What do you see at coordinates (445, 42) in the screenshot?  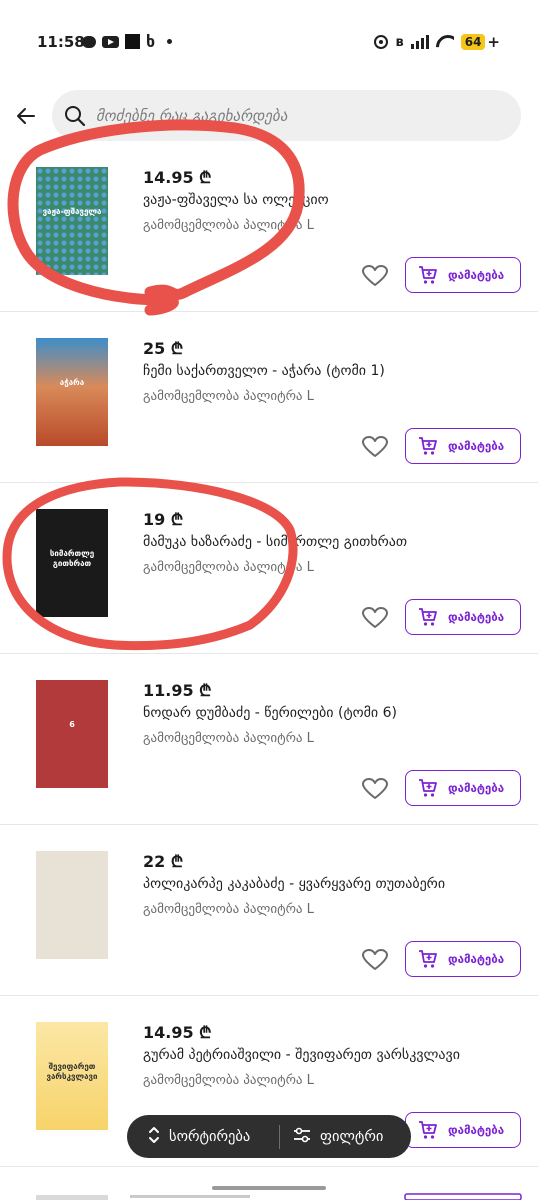 I see `wifi-icon` at bounding box center [445, 42].